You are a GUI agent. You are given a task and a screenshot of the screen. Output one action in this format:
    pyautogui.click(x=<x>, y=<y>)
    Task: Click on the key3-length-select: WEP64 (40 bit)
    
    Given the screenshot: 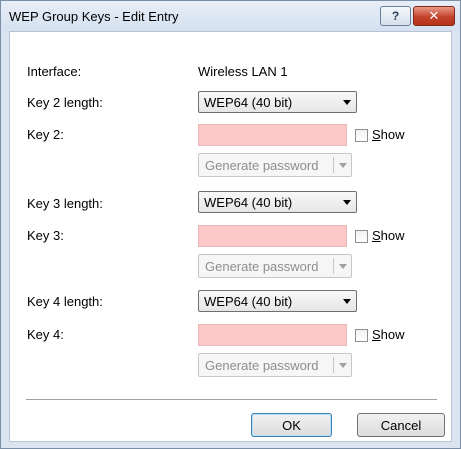 What is the action you would take?
    pyautogui.click(x=277, y=202)
    